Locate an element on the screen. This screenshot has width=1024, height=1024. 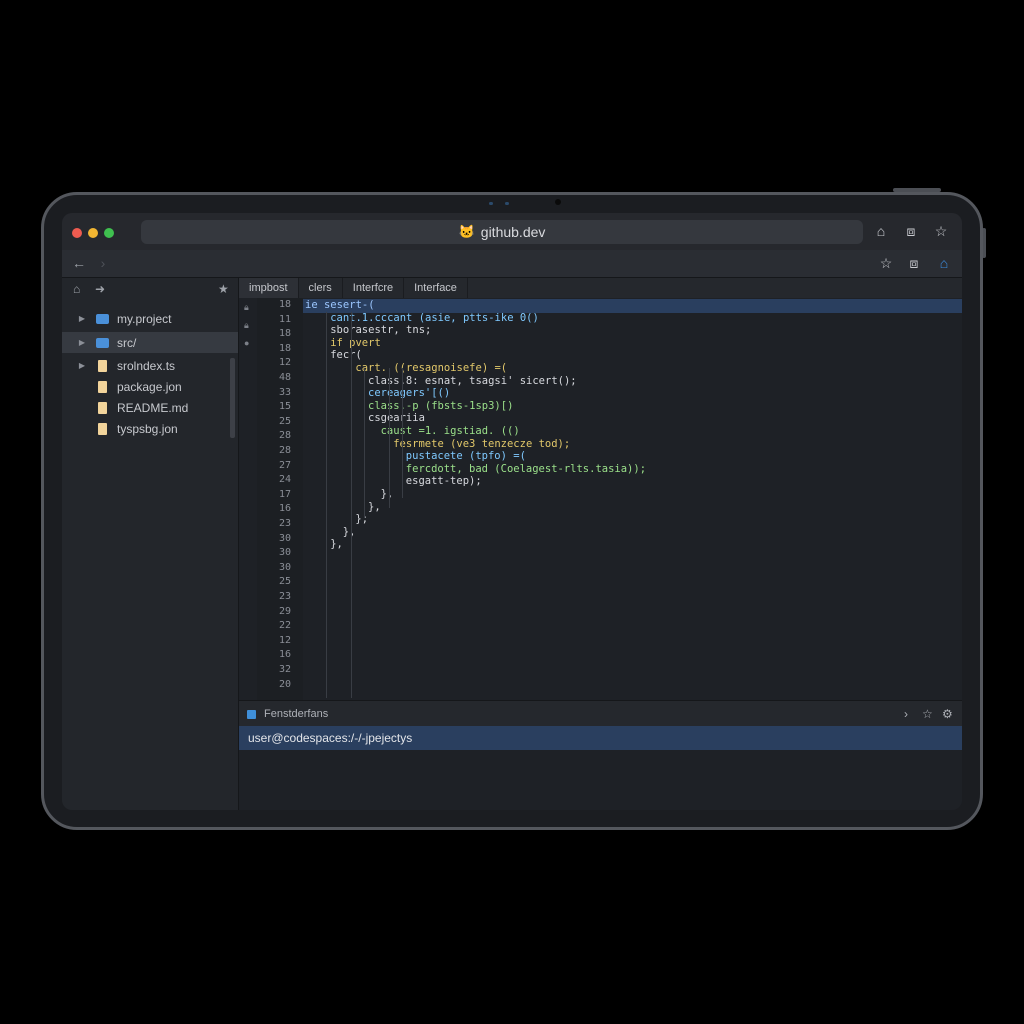
tab-label: Interfcre is located at coordinates (373, 288).